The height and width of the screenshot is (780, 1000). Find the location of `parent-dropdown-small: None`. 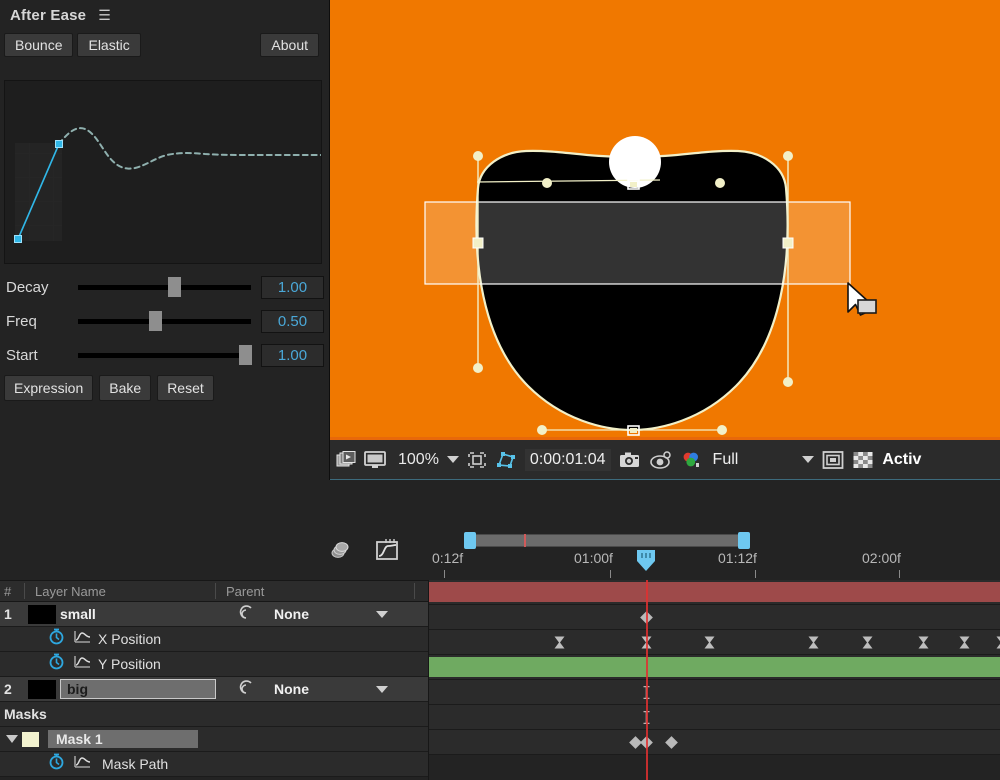

parent-dropdown-small: None is located at coordinates (331, 614).